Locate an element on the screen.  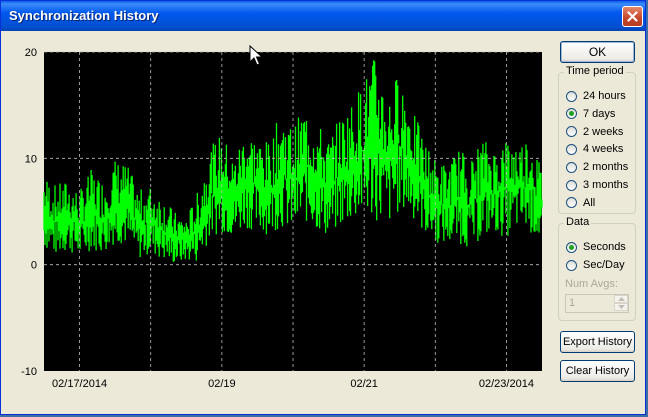
spin-down-button is located at coordinates (621, 307).